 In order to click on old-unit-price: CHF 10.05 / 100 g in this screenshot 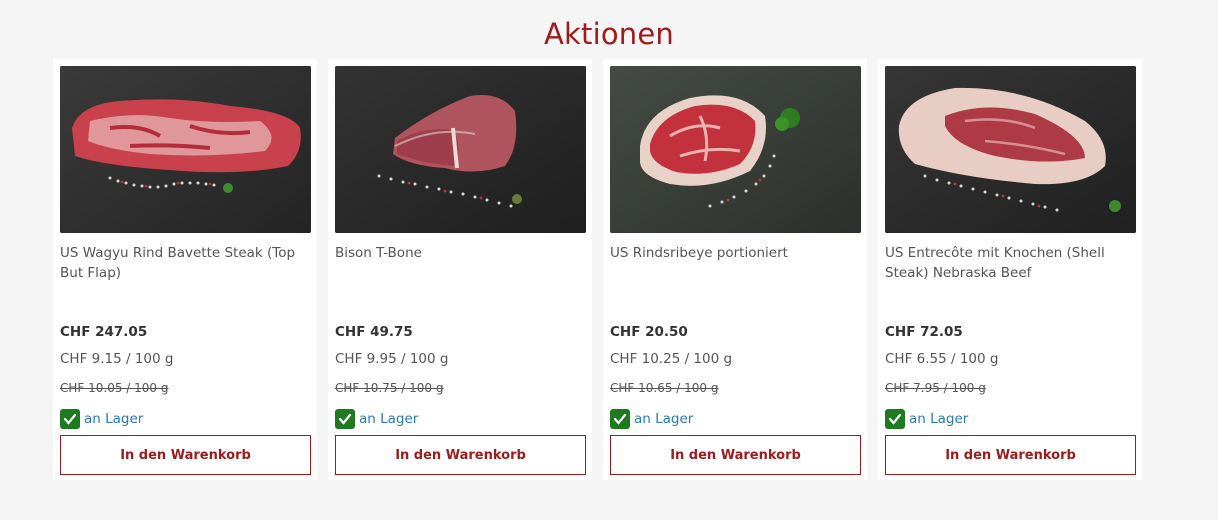, I will do `click(114, 388)`.